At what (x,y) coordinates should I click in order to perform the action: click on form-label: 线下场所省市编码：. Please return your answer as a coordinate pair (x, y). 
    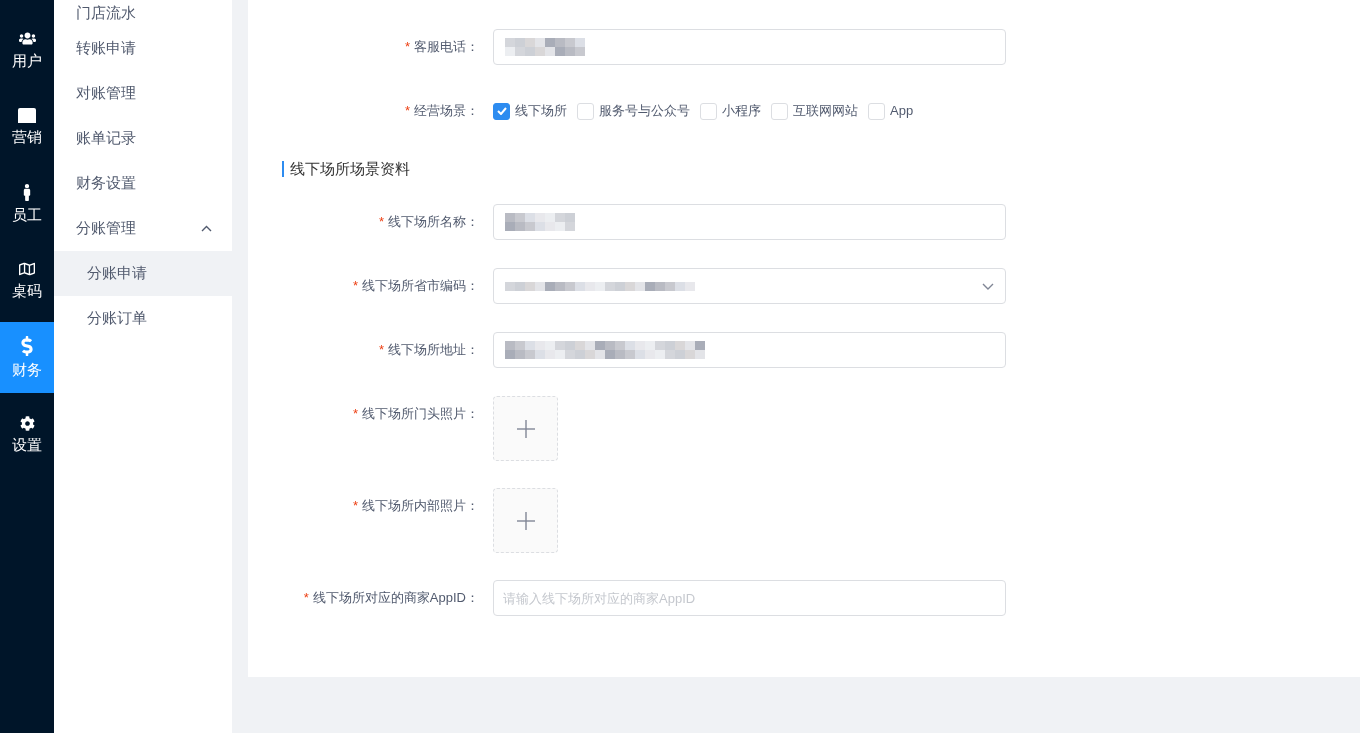
    Looking at the image, I should click on (420, 286).